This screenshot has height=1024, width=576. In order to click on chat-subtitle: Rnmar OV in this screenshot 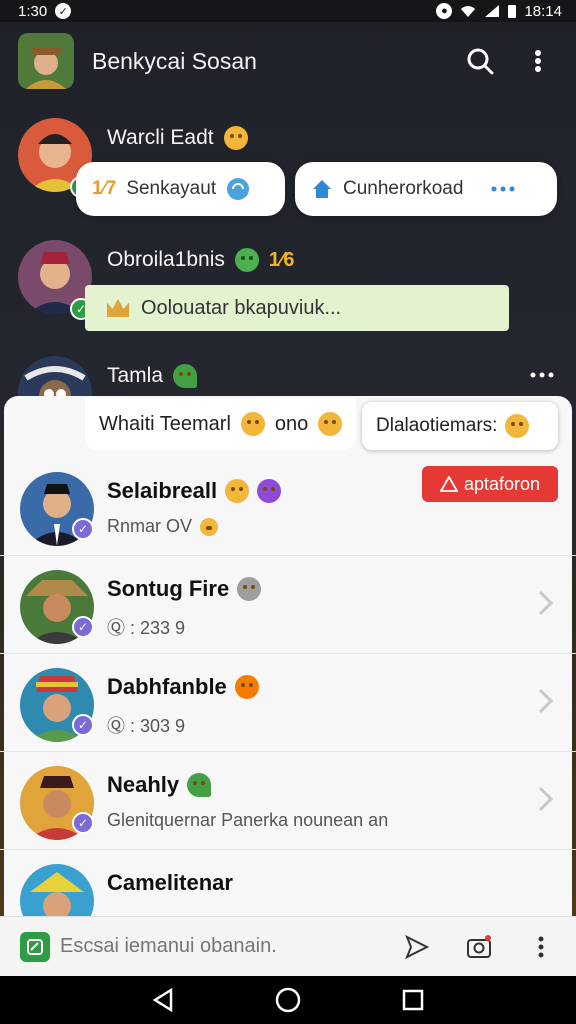, I will do `click(150, 526)`.